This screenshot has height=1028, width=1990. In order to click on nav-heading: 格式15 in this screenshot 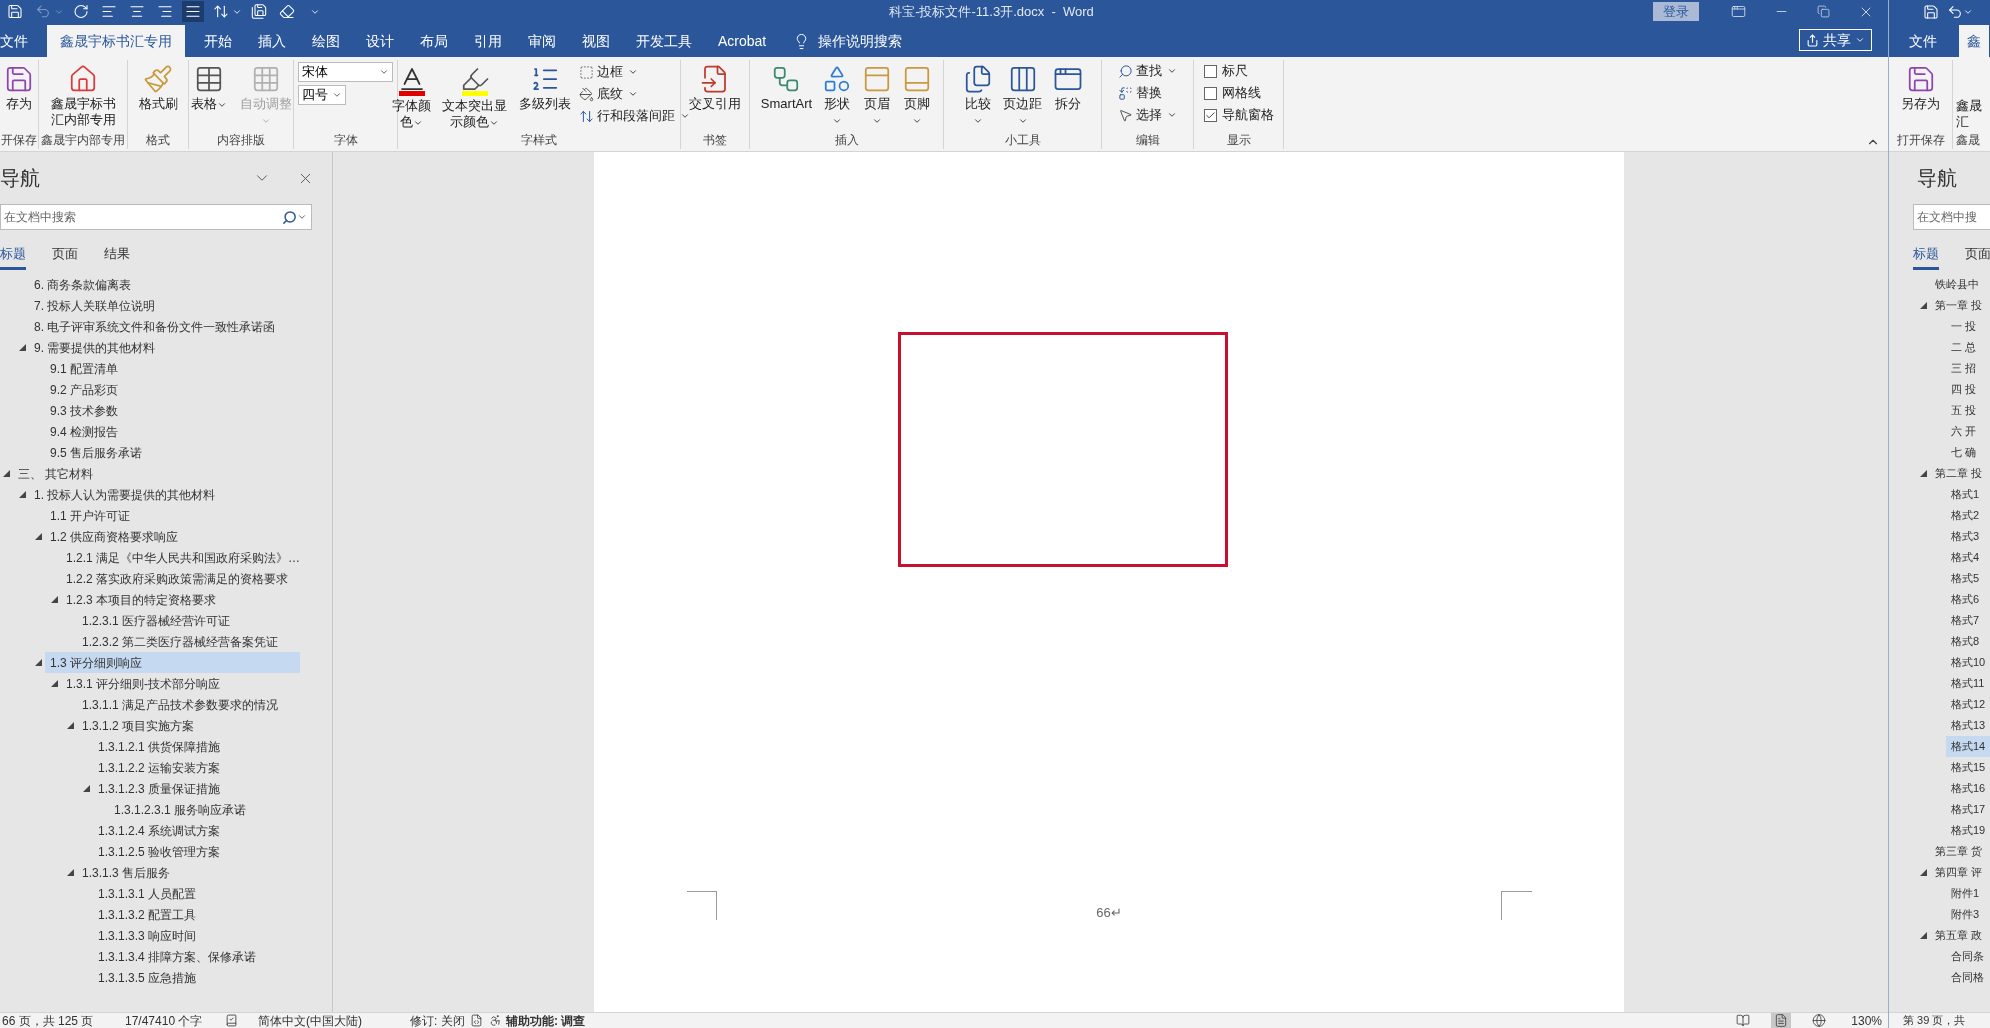, I will do `click(1968, 767)`.